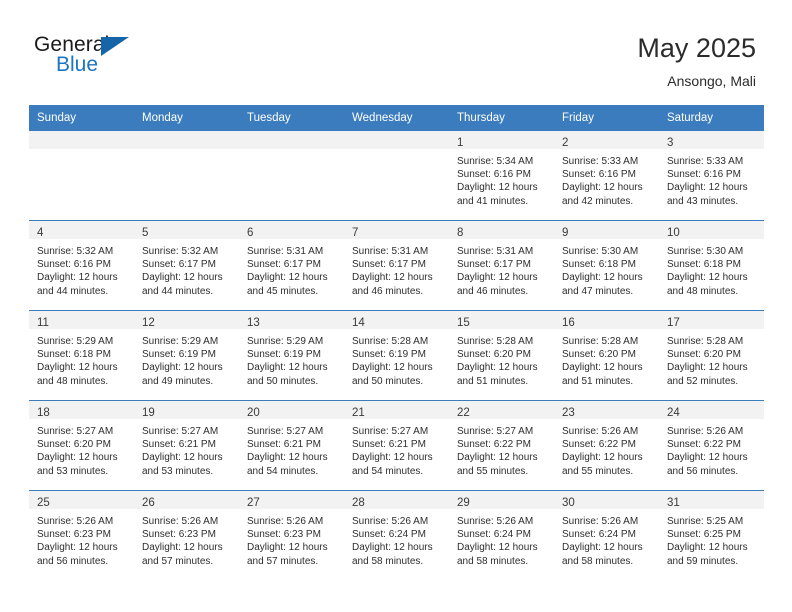 This screenshot has width=792, height=612. I want to click on sunset-text: Sunset: 6:24 PM, so click(494, 535).